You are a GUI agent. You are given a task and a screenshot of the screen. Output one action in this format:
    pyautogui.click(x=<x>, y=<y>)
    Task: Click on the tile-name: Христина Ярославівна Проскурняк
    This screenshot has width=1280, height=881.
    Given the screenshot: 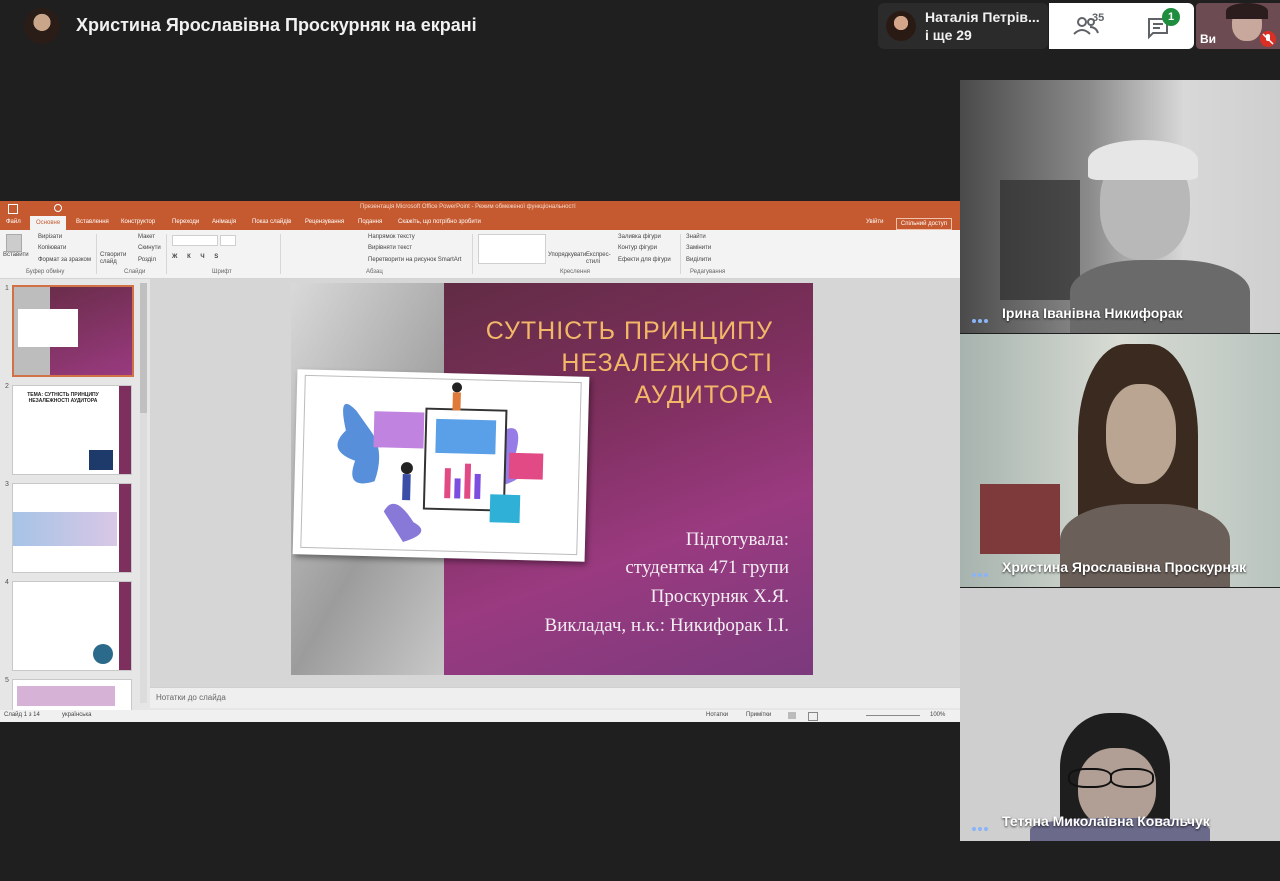 What is the action you would take?
    pyautogui.click(x=1124, y=567)
    